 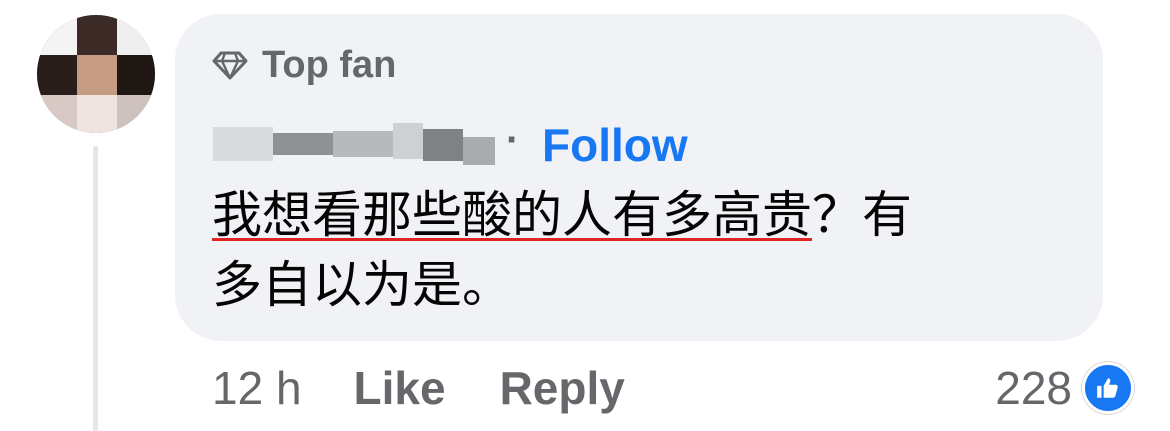 I want to click on timestamp: 12 h, so click(x=257, y=388).